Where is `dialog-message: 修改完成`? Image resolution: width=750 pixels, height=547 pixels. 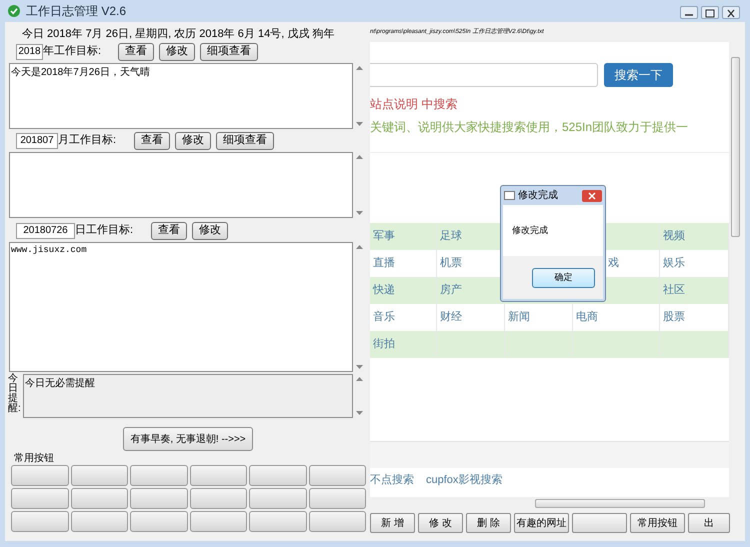 dialog-message: 修改完成 is located at coordinates (530, 230).